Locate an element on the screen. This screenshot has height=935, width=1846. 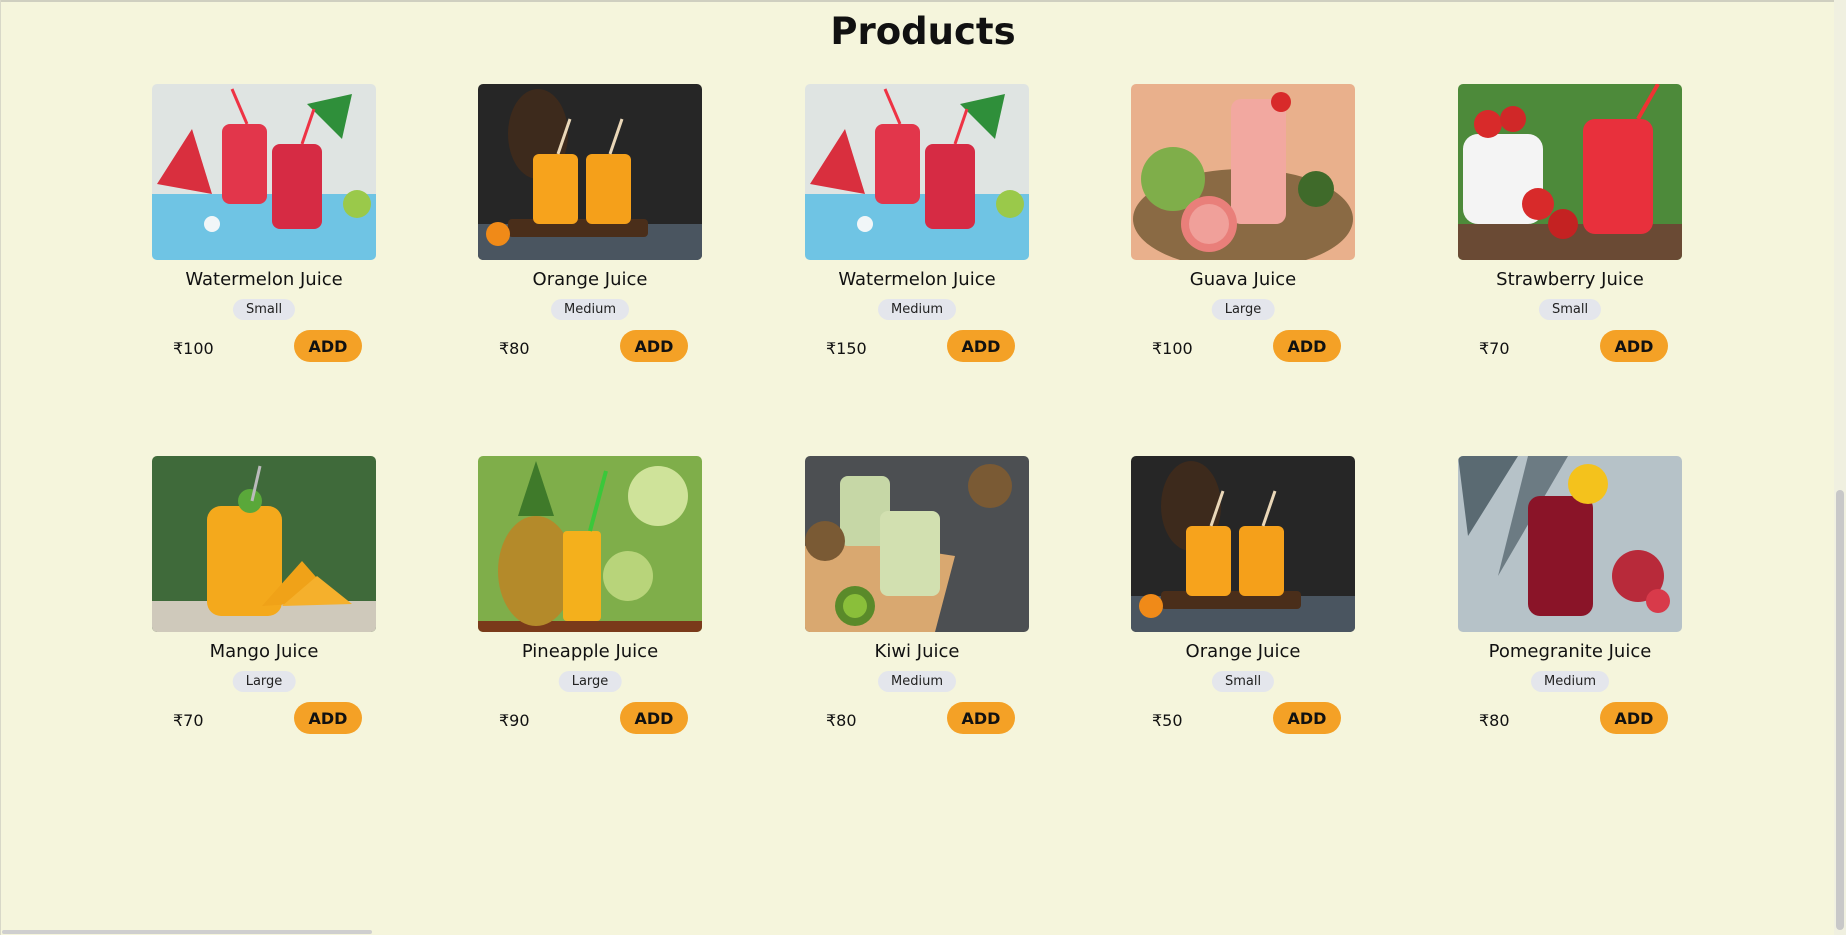
product-price: ₹90 is located at coordinates (514, 720).